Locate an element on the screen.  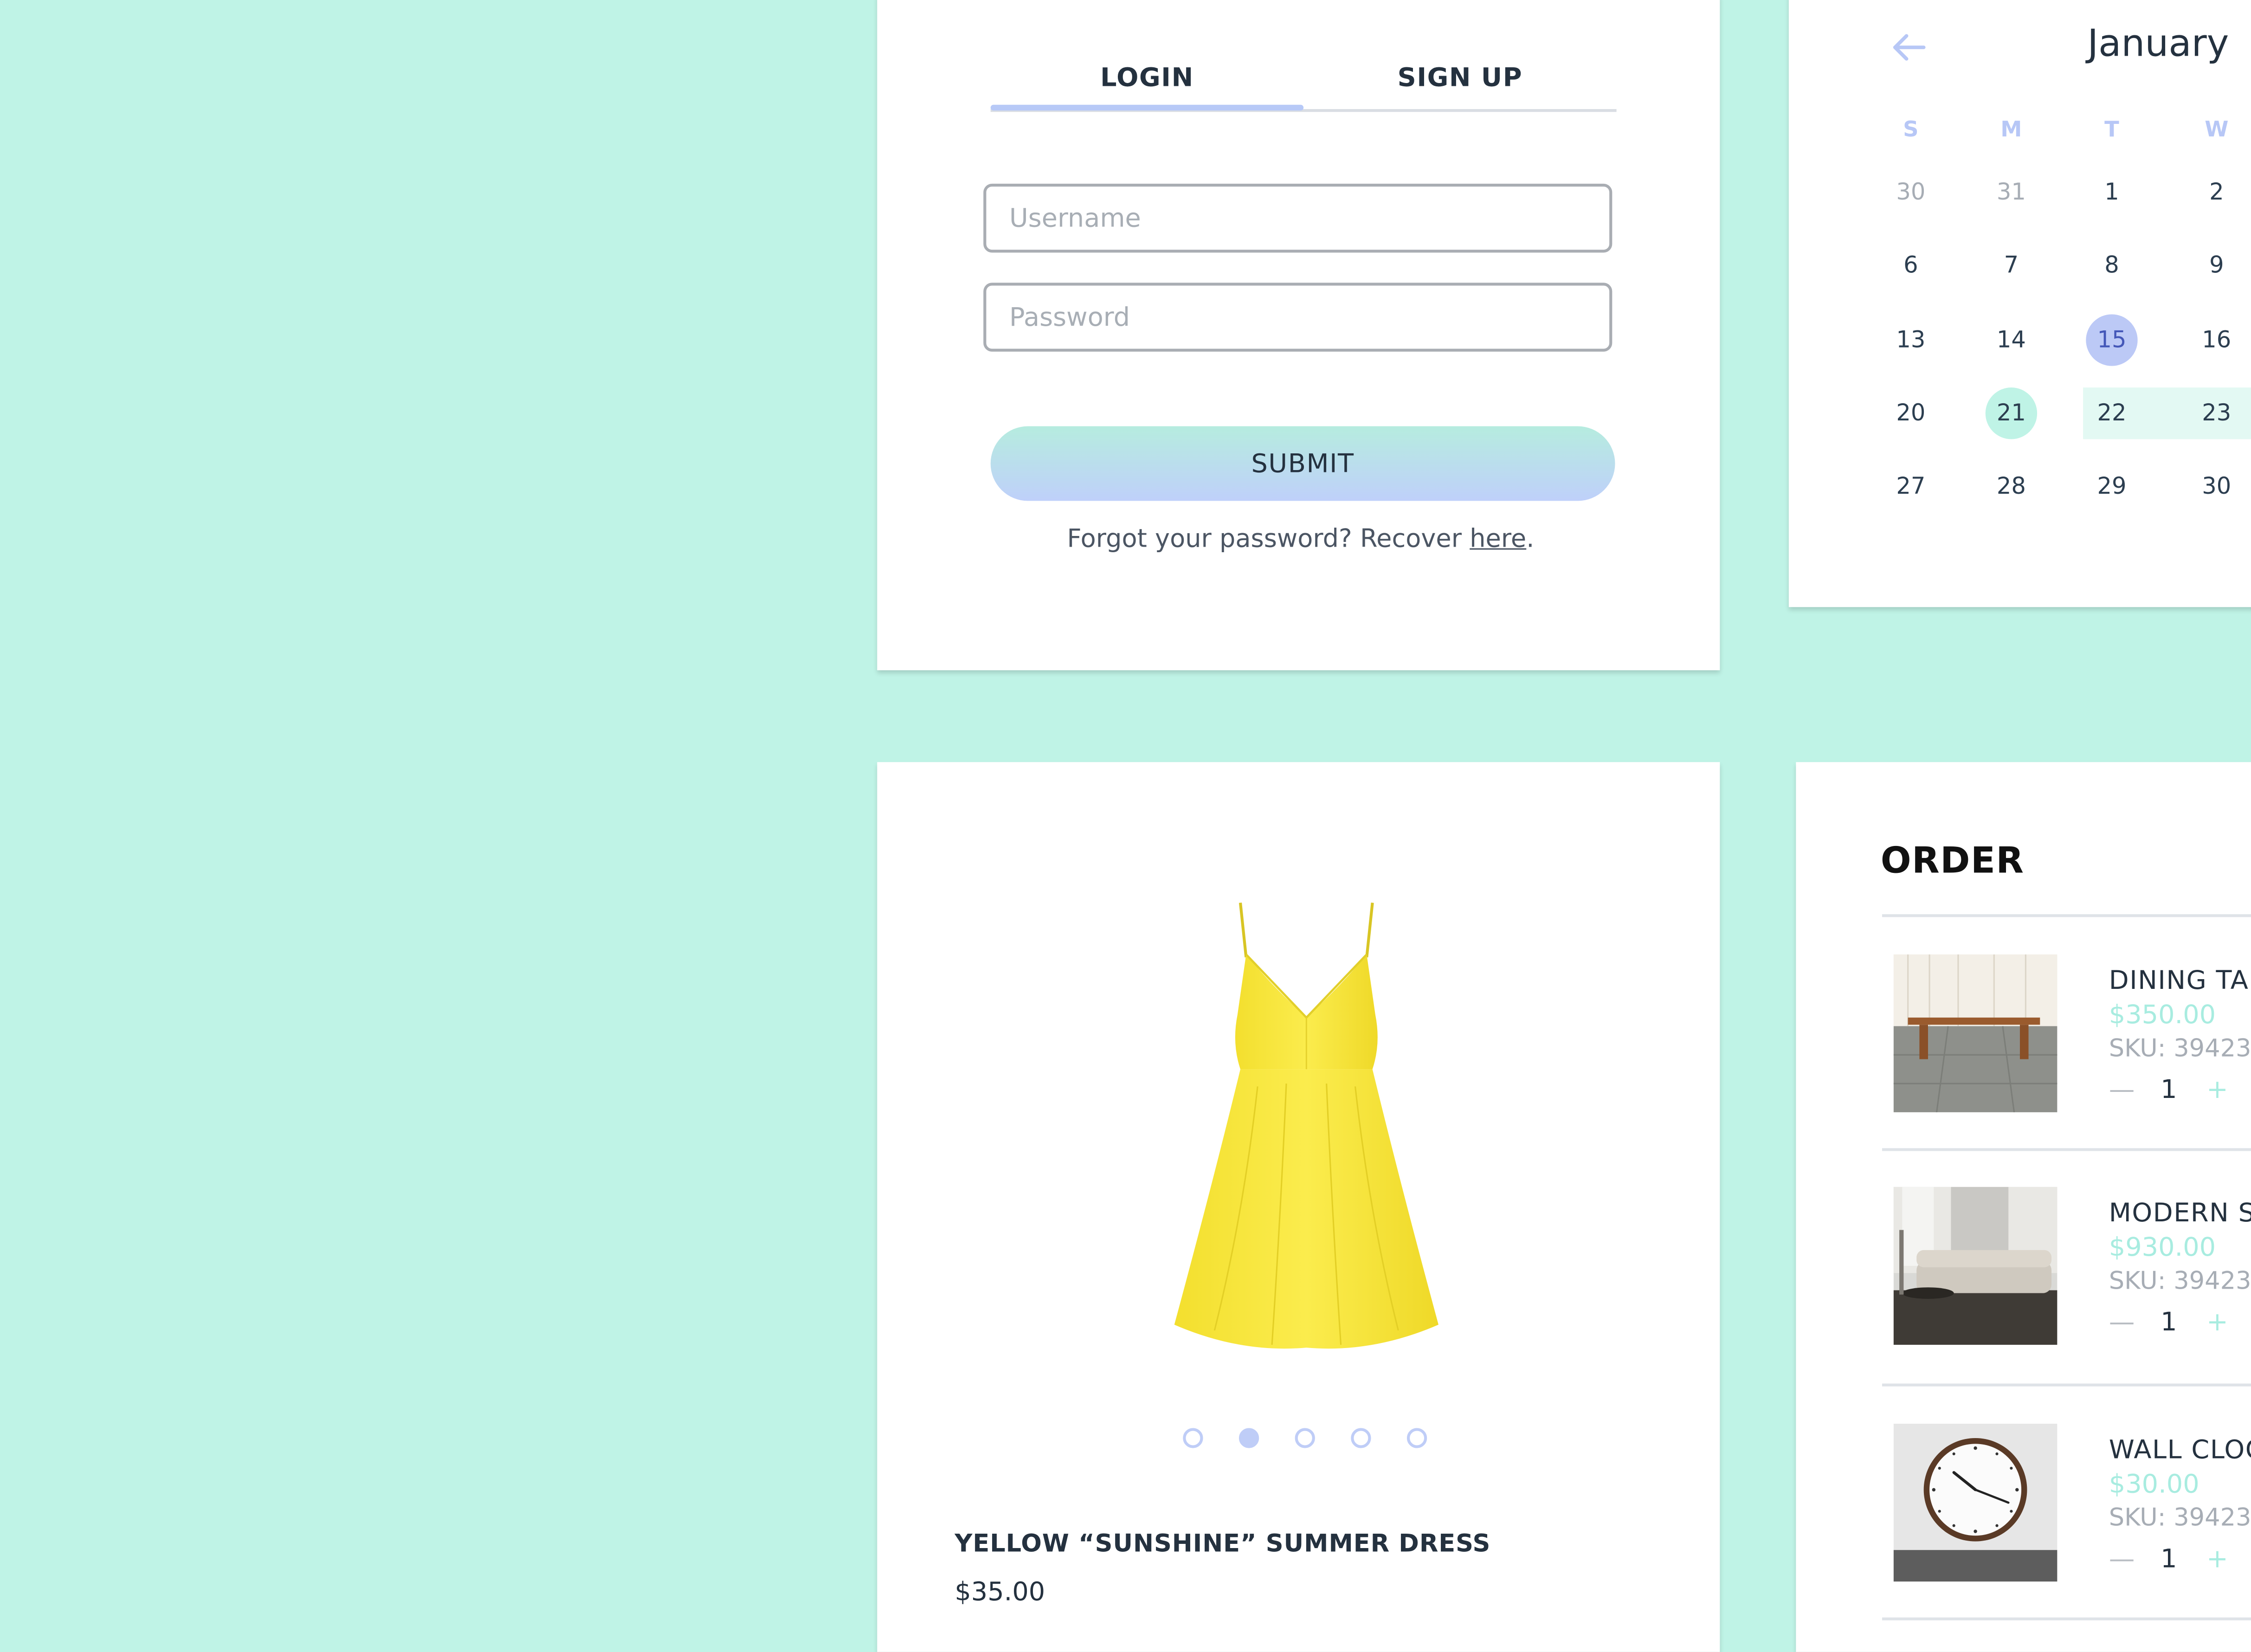
calendar-week-row: 13 14 15 16 is located at coordinates (2056, 340).